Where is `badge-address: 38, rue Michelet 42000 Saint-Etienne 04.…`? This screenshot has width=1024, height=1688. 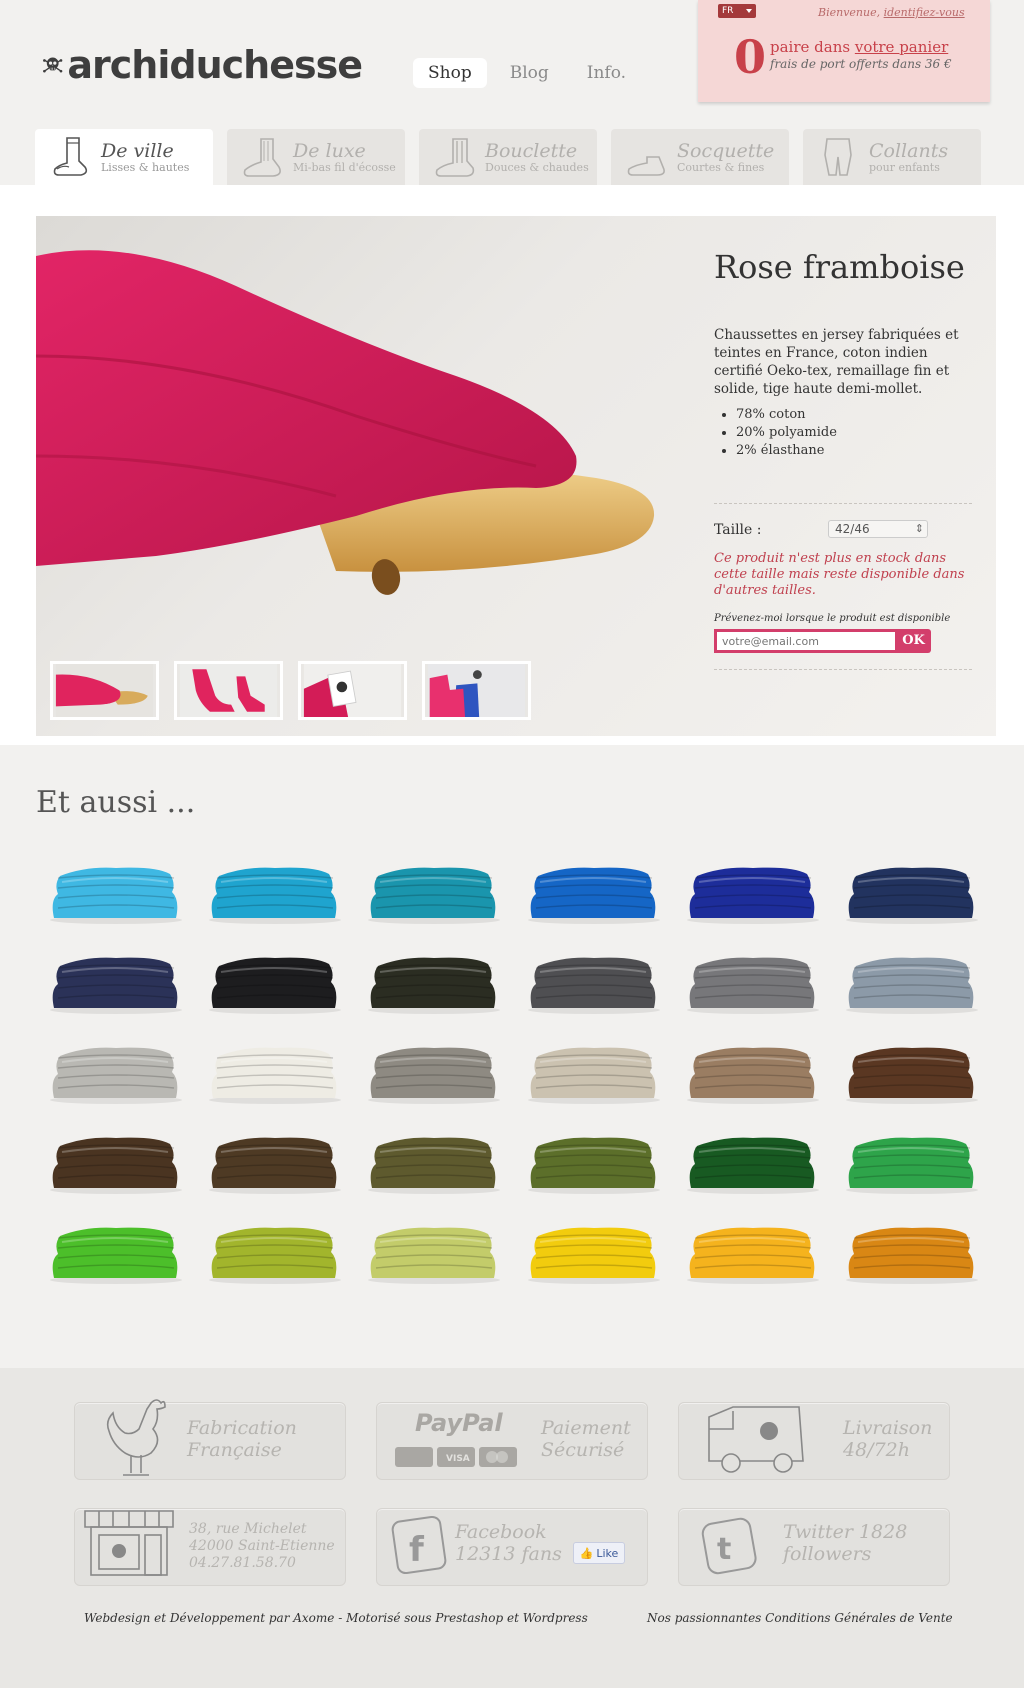
badge-address: 38, rue Michelet 42000 Saint-Etienne 04.… is located at coordinates (210, 1547).